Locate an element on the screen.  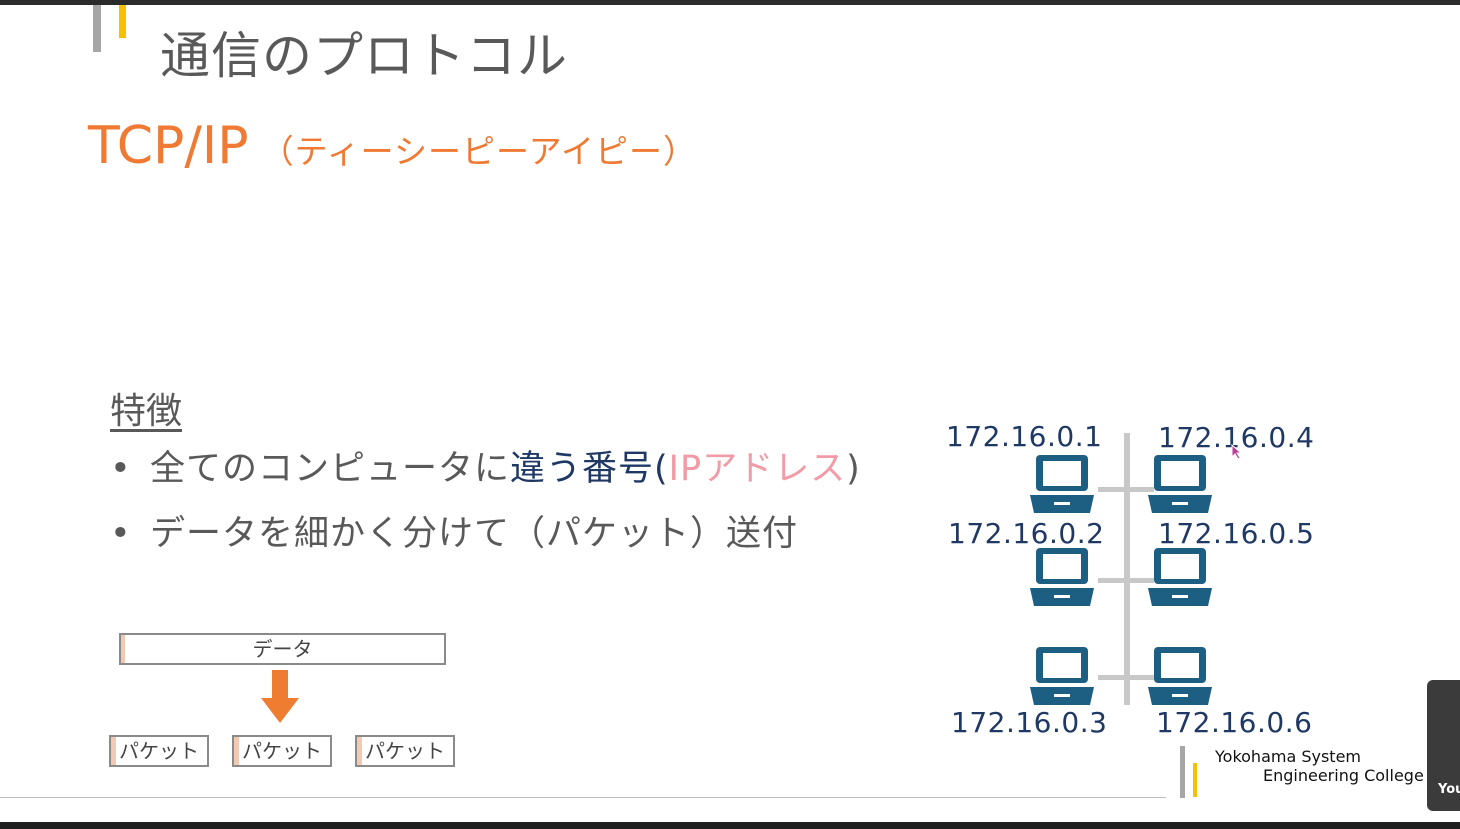
bullet-1-highlight-blue: 違う番号( is located at coordinates (589, 469).